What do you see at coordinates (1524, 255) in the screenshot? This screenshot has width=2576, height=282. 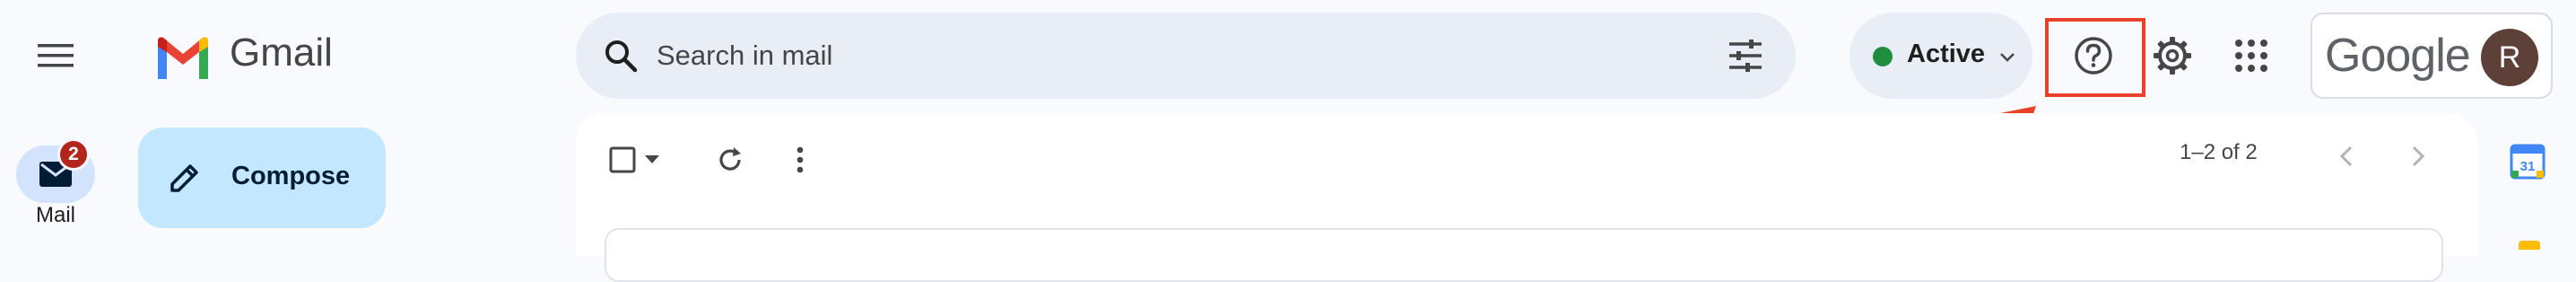 I see `message-list-card` at bounding box center [1524, 255].